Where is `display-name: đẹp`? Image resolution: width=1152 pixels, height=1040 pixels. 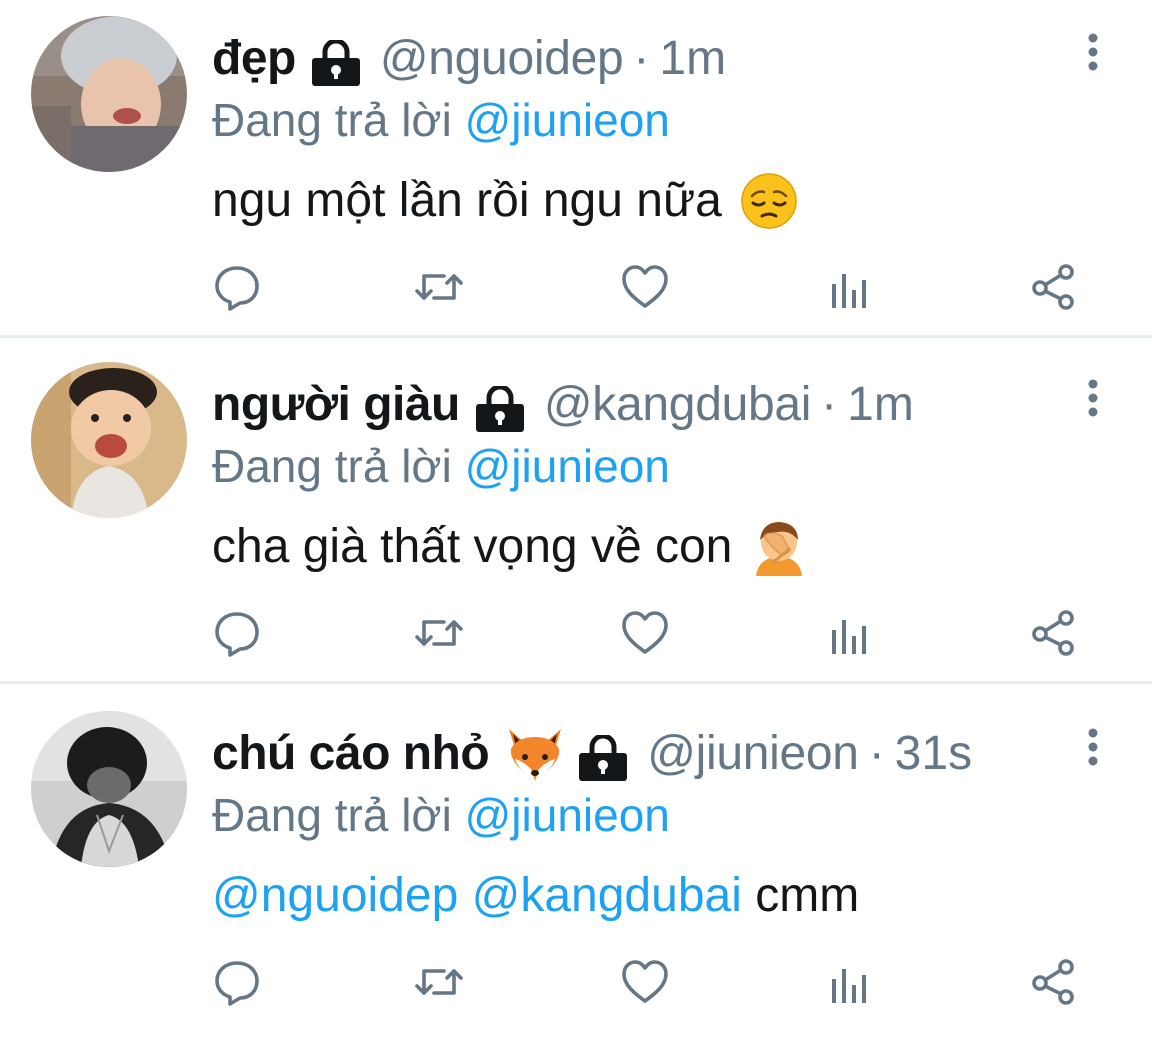
display-name: đẹp is located at coordinates (254, 59).